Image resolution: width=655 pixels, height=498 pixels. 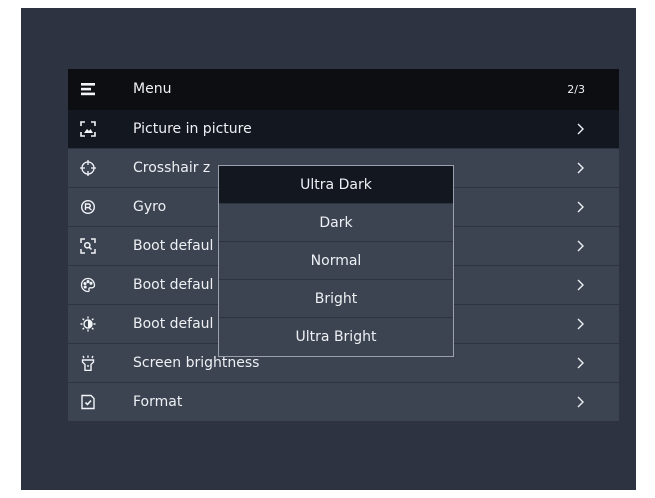 I want to click on hamburger-menu-icon, so click(x=88, y=89).